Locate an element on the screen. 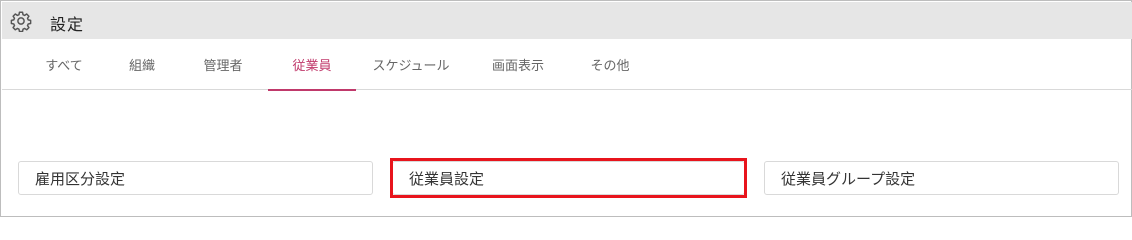 This screenshot has width=1132, height=240. gear-icon is located at coordinates (21, 21).